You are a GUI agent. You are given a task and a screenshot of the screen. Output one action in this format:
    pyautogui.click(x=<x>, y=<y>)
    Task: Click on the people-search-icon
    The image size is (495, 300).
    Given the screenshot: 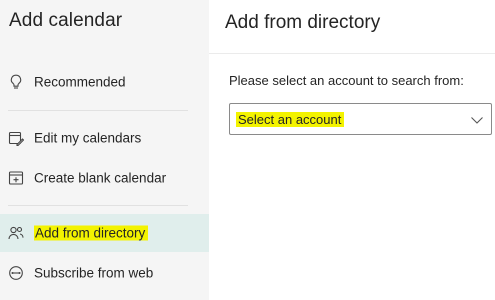 What is the action you would take?
    pyautogui.click(x=16, y=233)
    